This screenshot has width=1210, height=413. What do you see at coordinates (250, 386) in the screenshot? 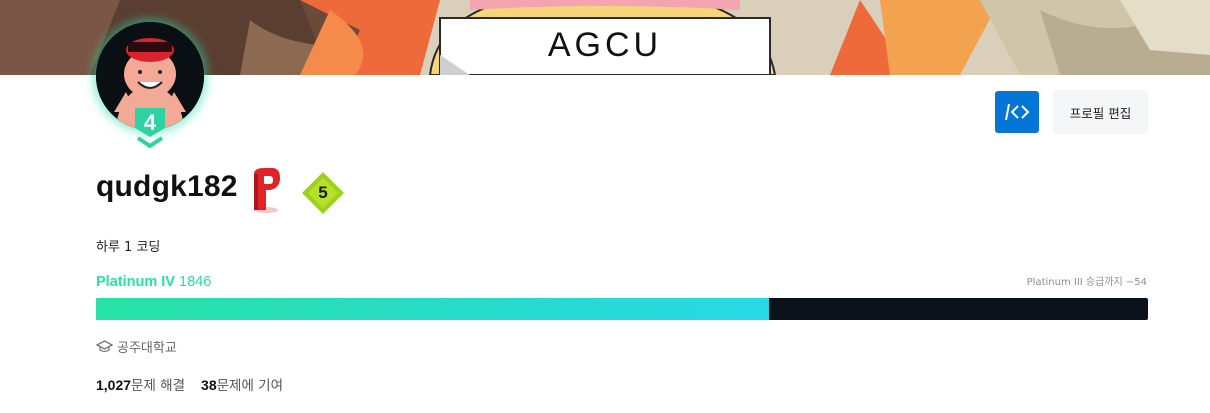
I see `contrib-label: 문제에 기여` at bounding box center [250, 386].